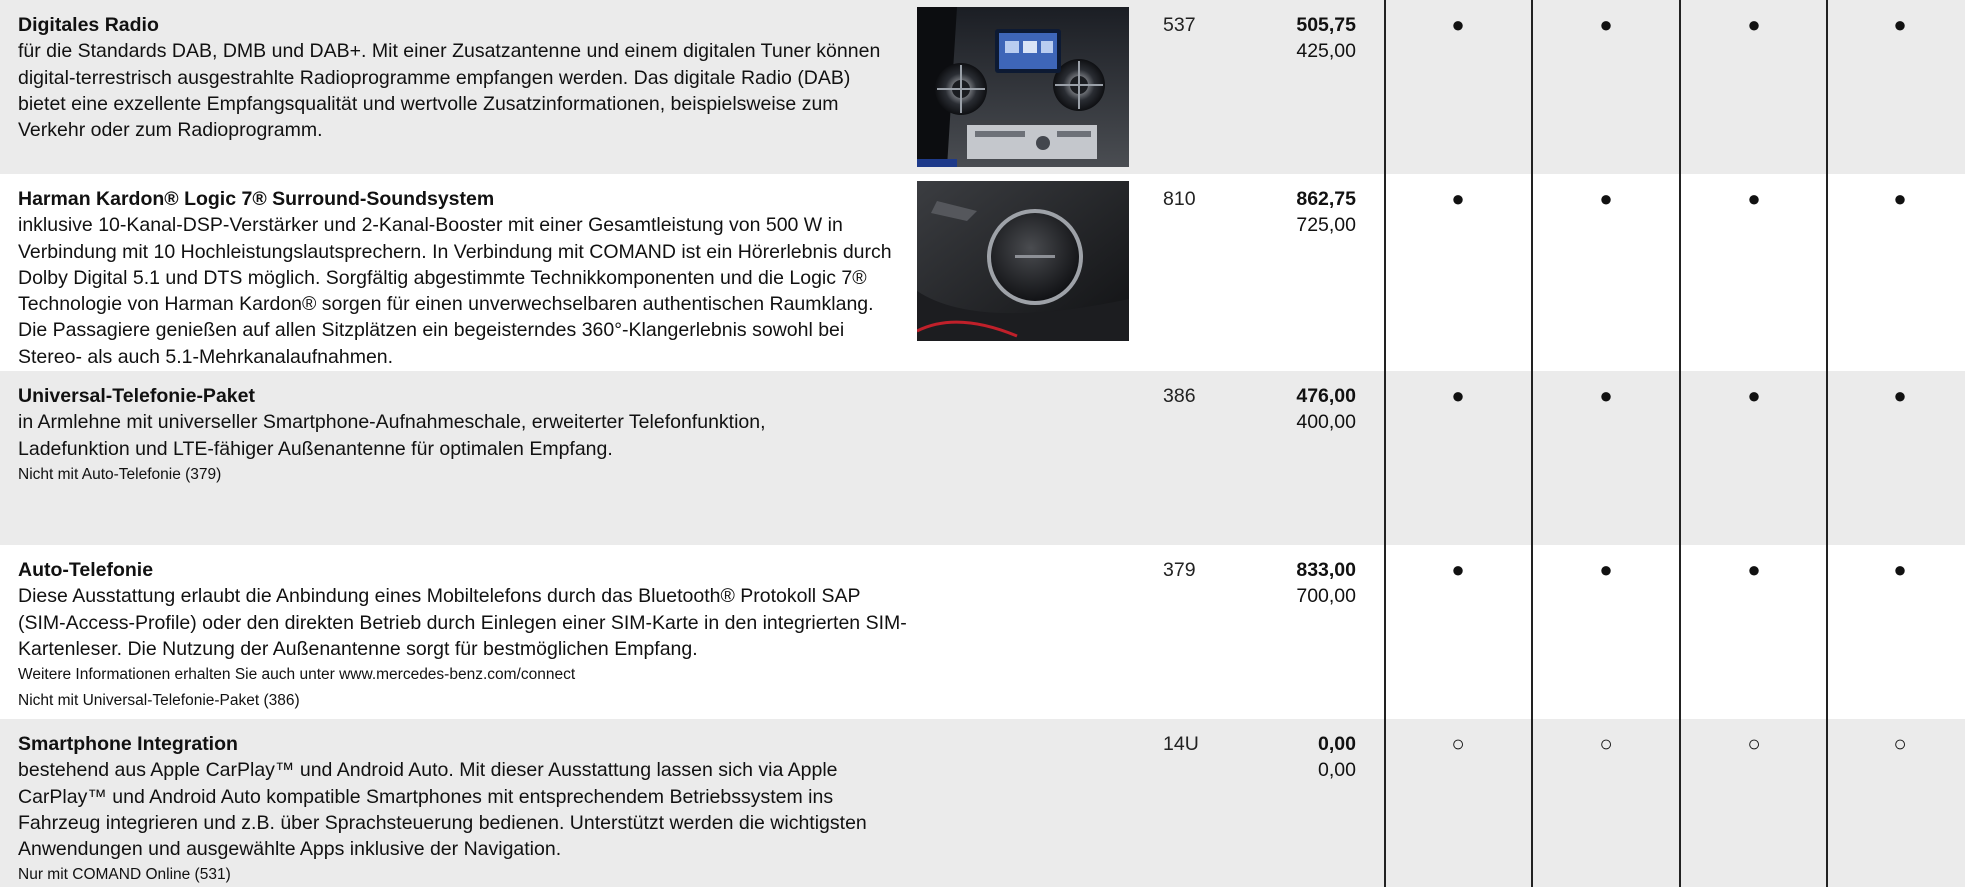  What do you see at coordinates (1326, 596) in the screenshot?
I see `price-net: 700,00` at bounding box center [1326, 596].